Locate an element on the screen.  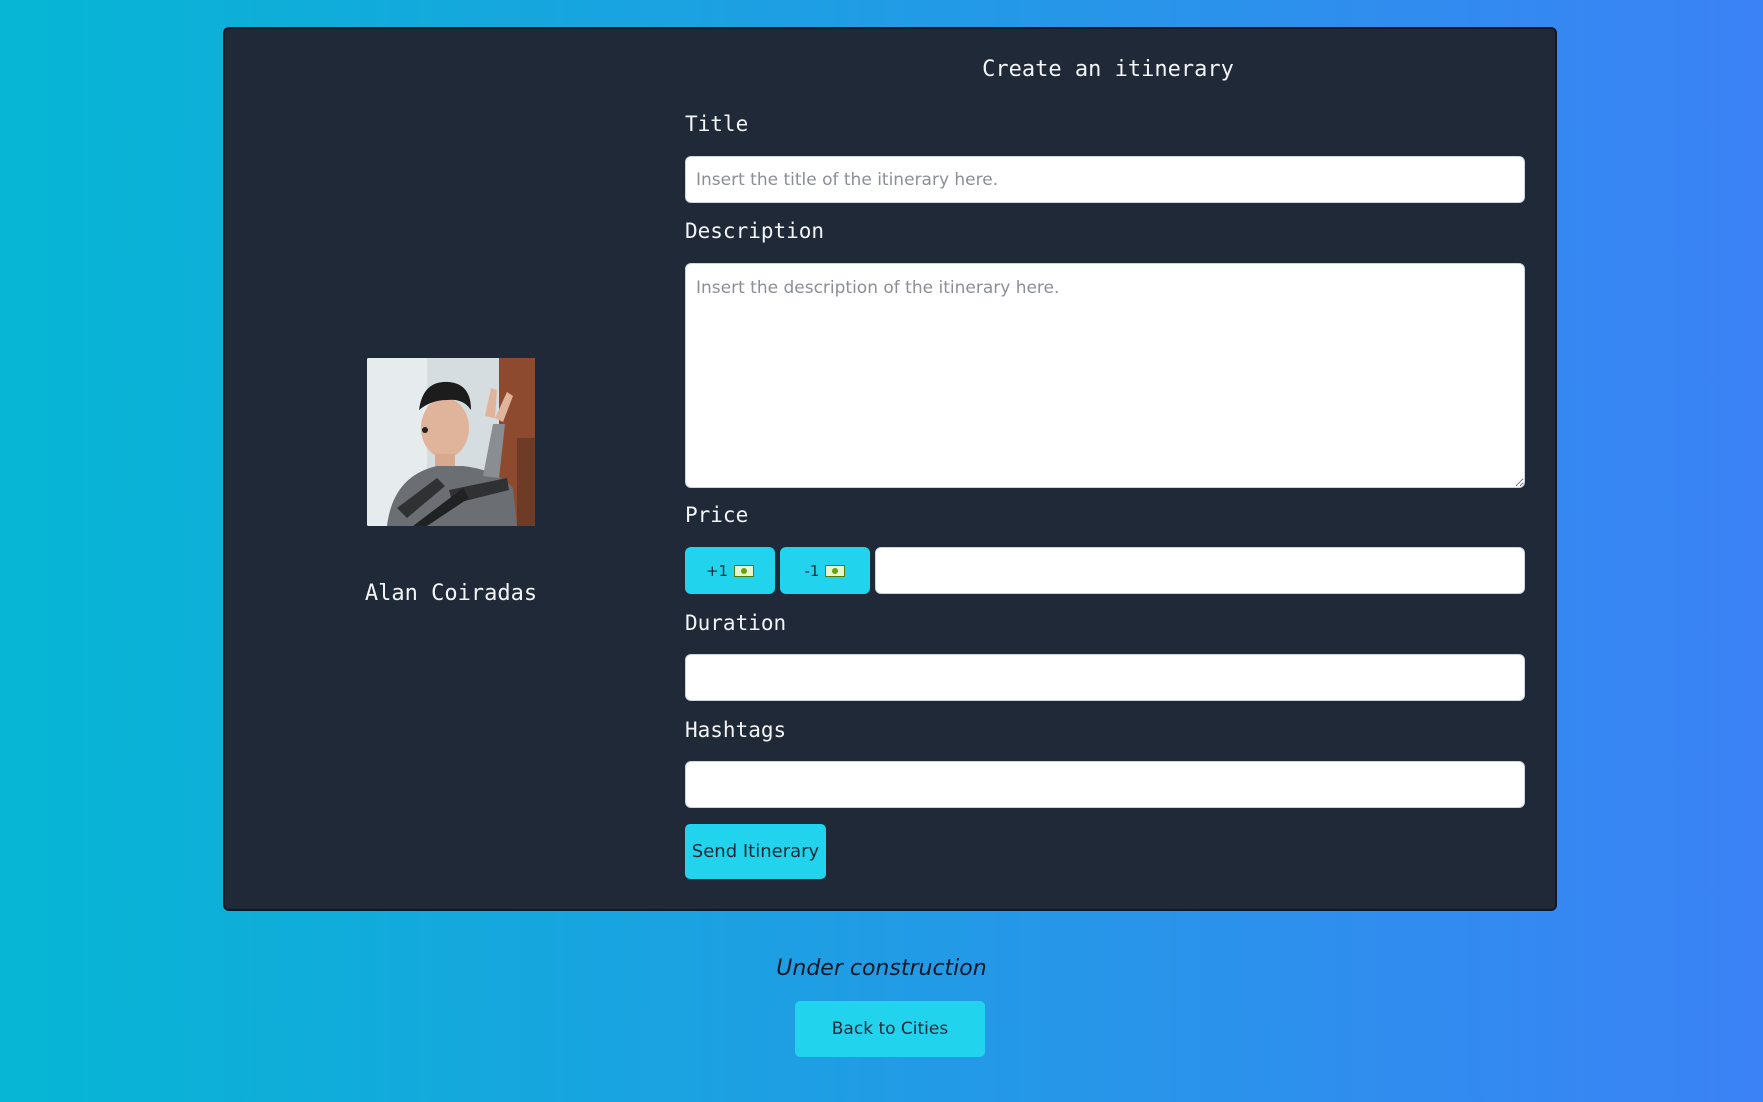
price-decrement-button: -1 is located at coordinates (825, 570).